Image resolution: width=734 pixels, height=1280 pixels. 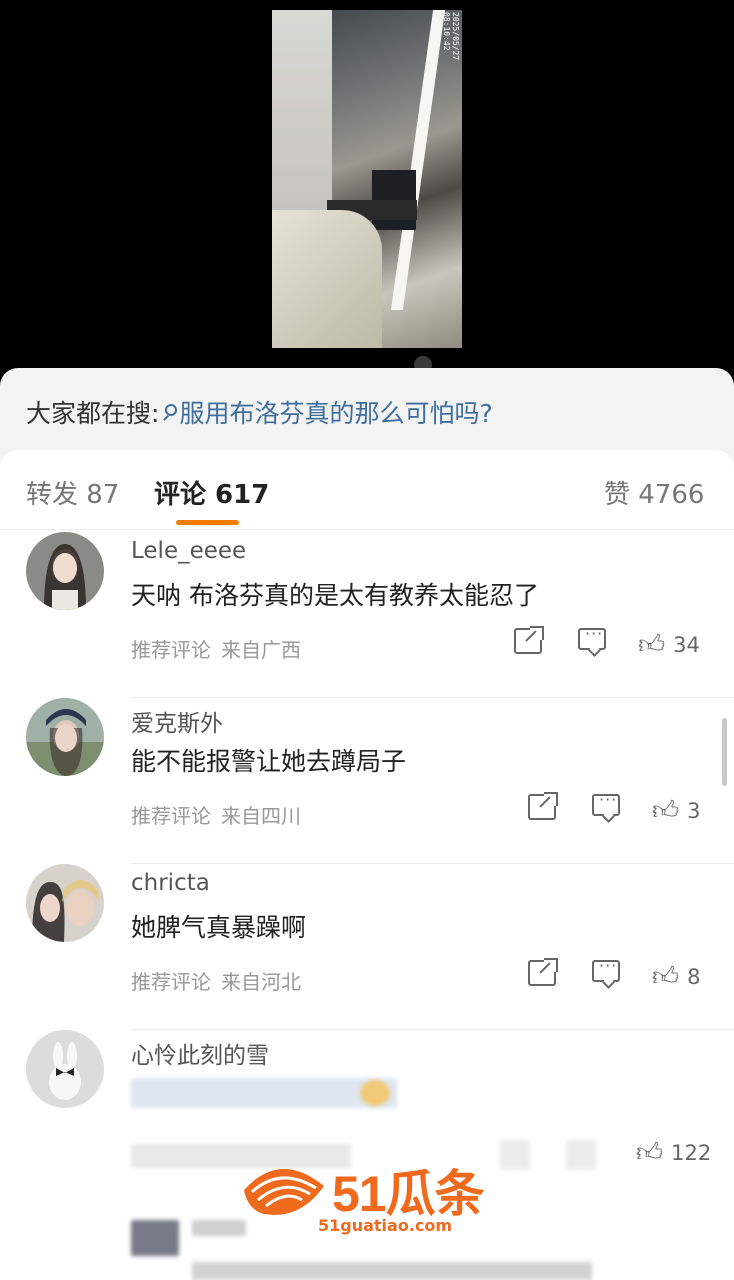 I want to click on tab-bar: 转发 87 评论 617 赞 4766, so click(x=367, y=490).